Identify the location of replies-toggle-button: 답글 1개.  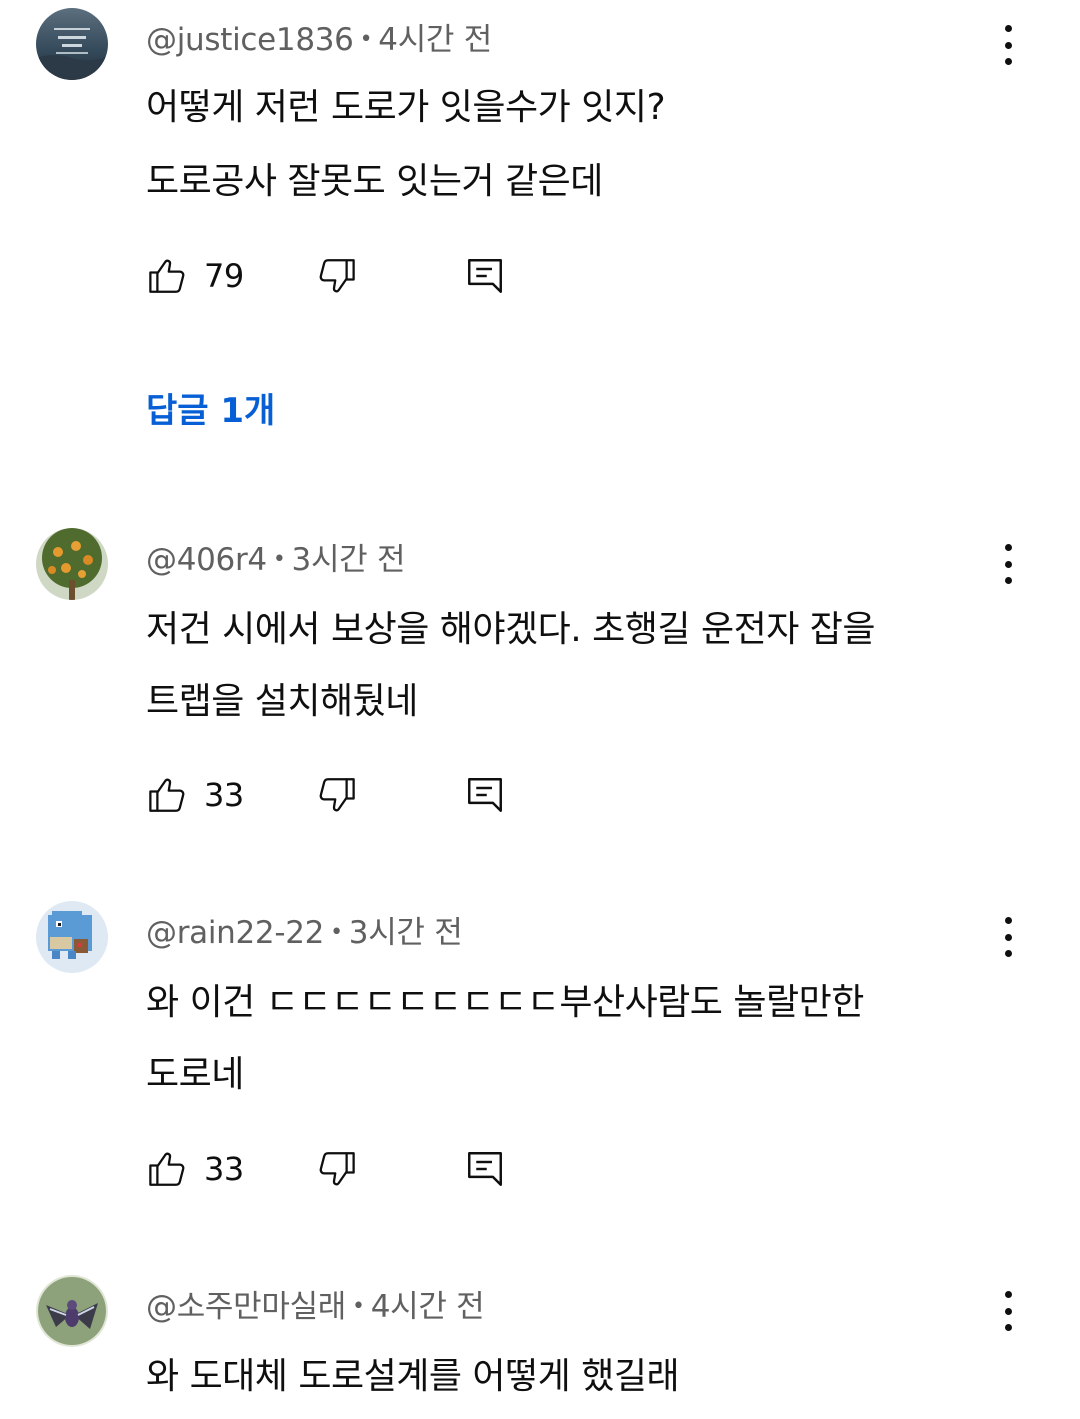
(210, 407).